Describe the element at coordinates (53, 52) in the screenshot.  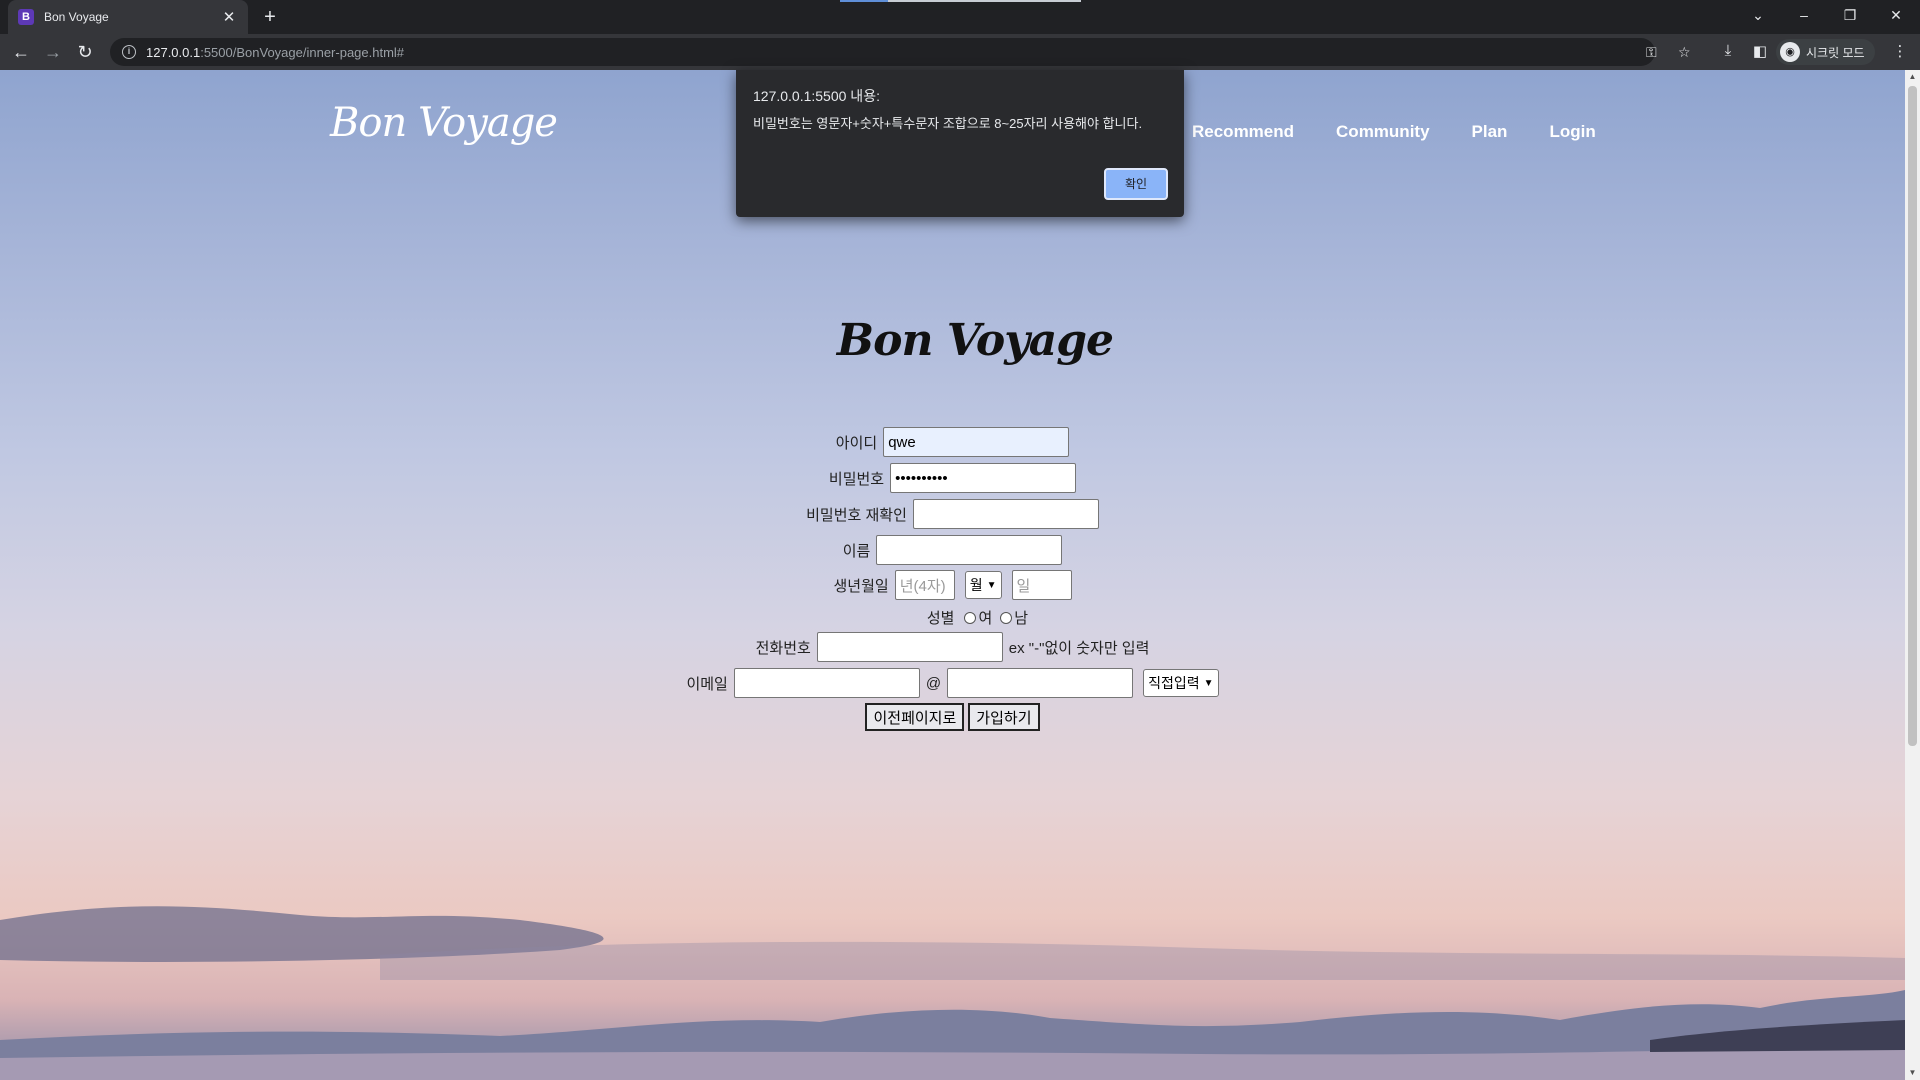
I see `forward-button: →` at that location.